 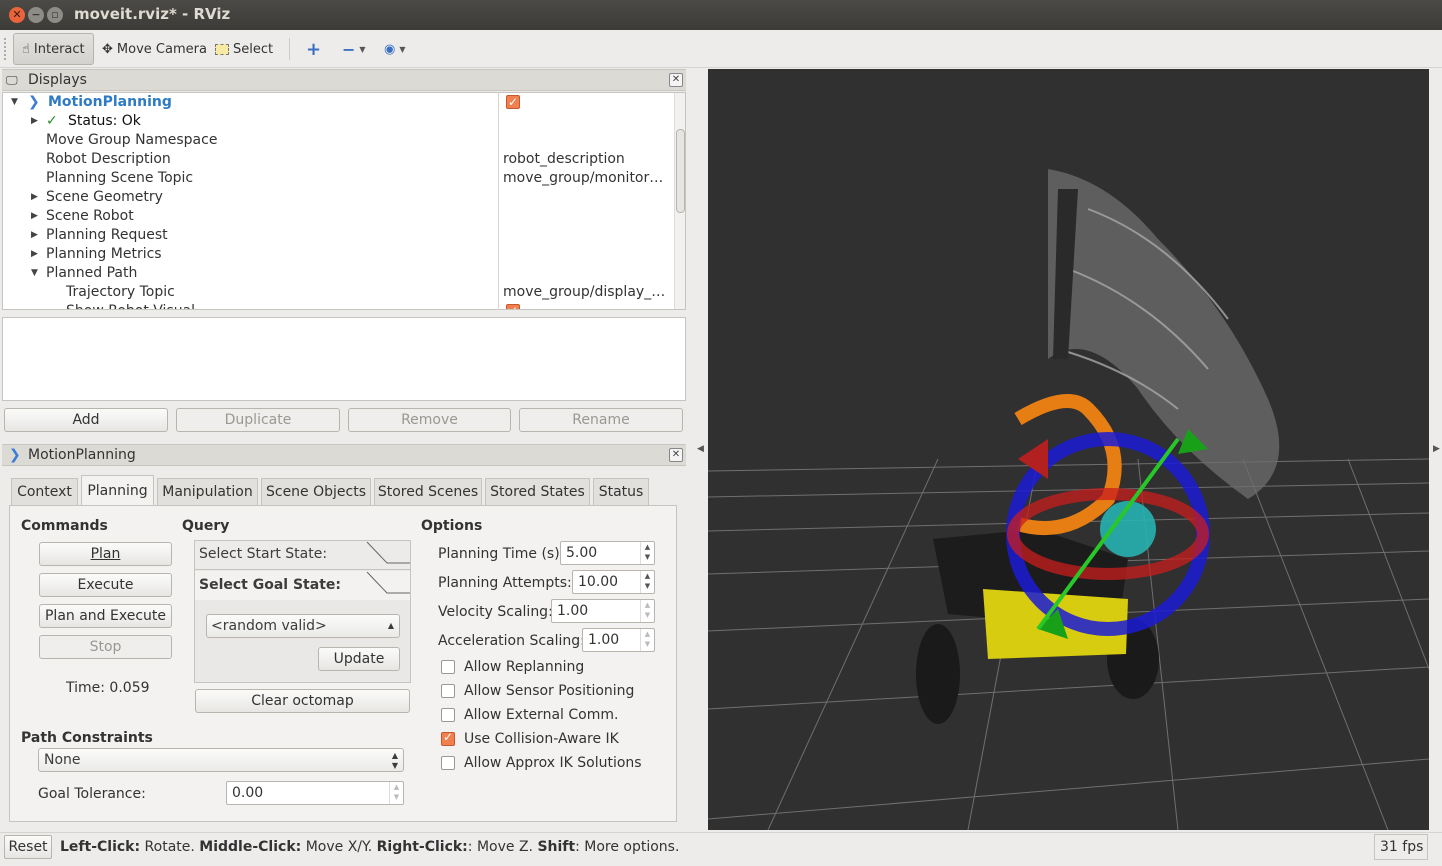 What do you see at coordinates (339, 254) in the screenshot?
I see `tree-row: ▶ Planning Metrics` at bounding box center [339, 254].